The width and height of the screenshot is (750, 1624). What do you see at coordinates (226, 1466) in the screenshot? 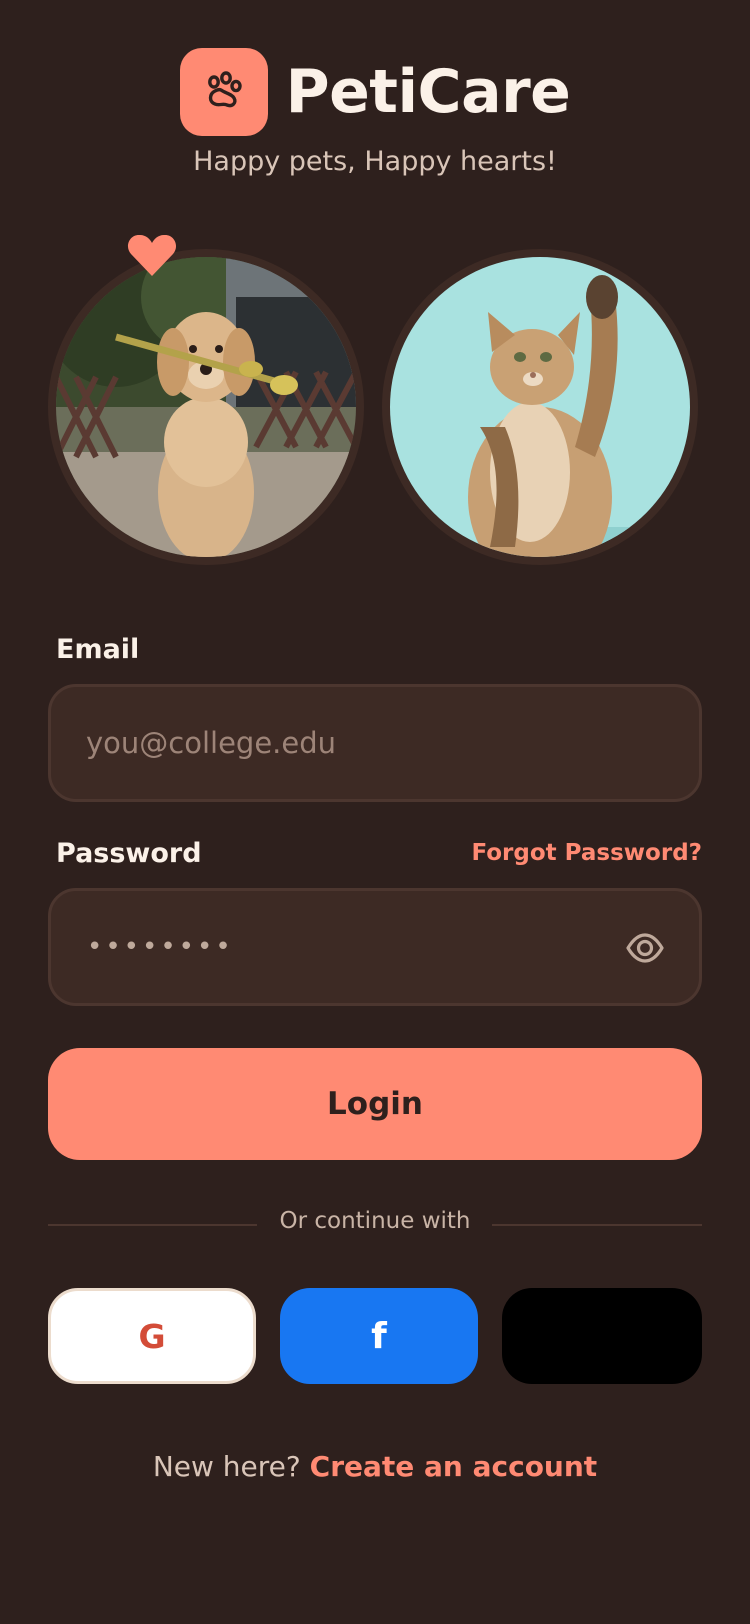
I see `signup-prompt: New here?` at bounding box center [226, 1466].